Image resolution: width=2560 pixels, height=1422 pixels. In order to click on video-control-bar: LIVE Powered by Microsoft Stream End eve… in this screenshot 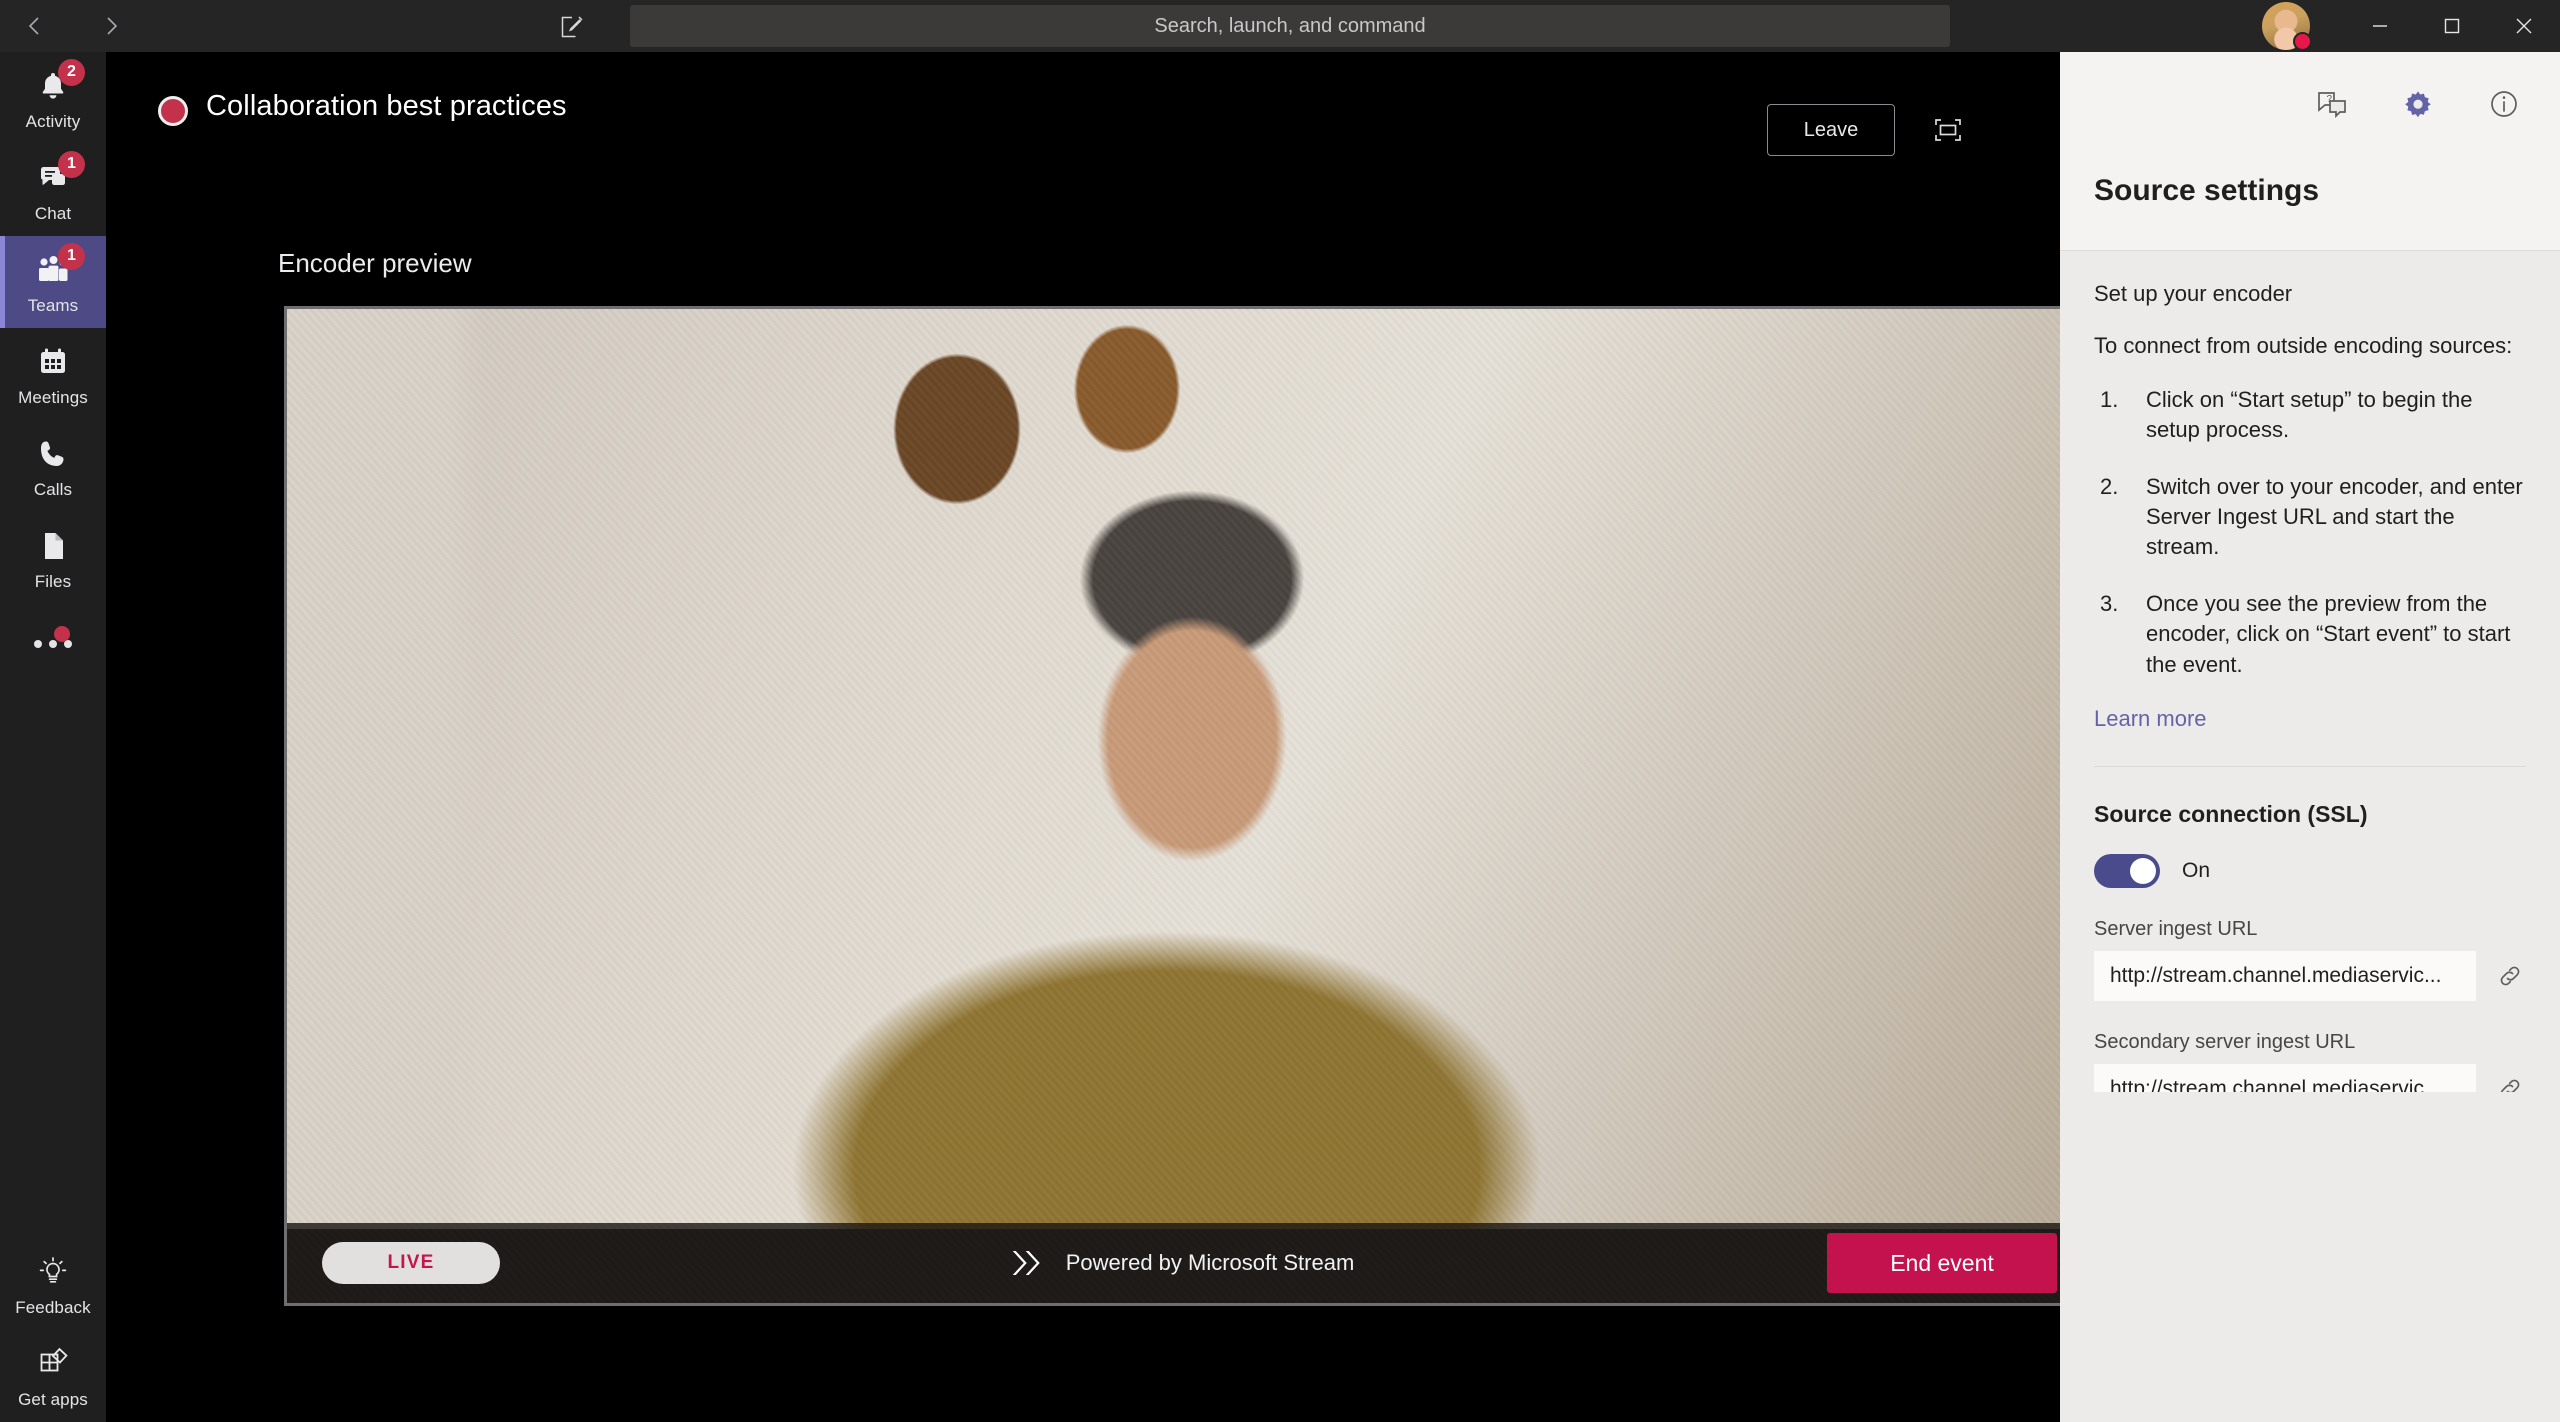, I will do `click(1179, 1263)`.